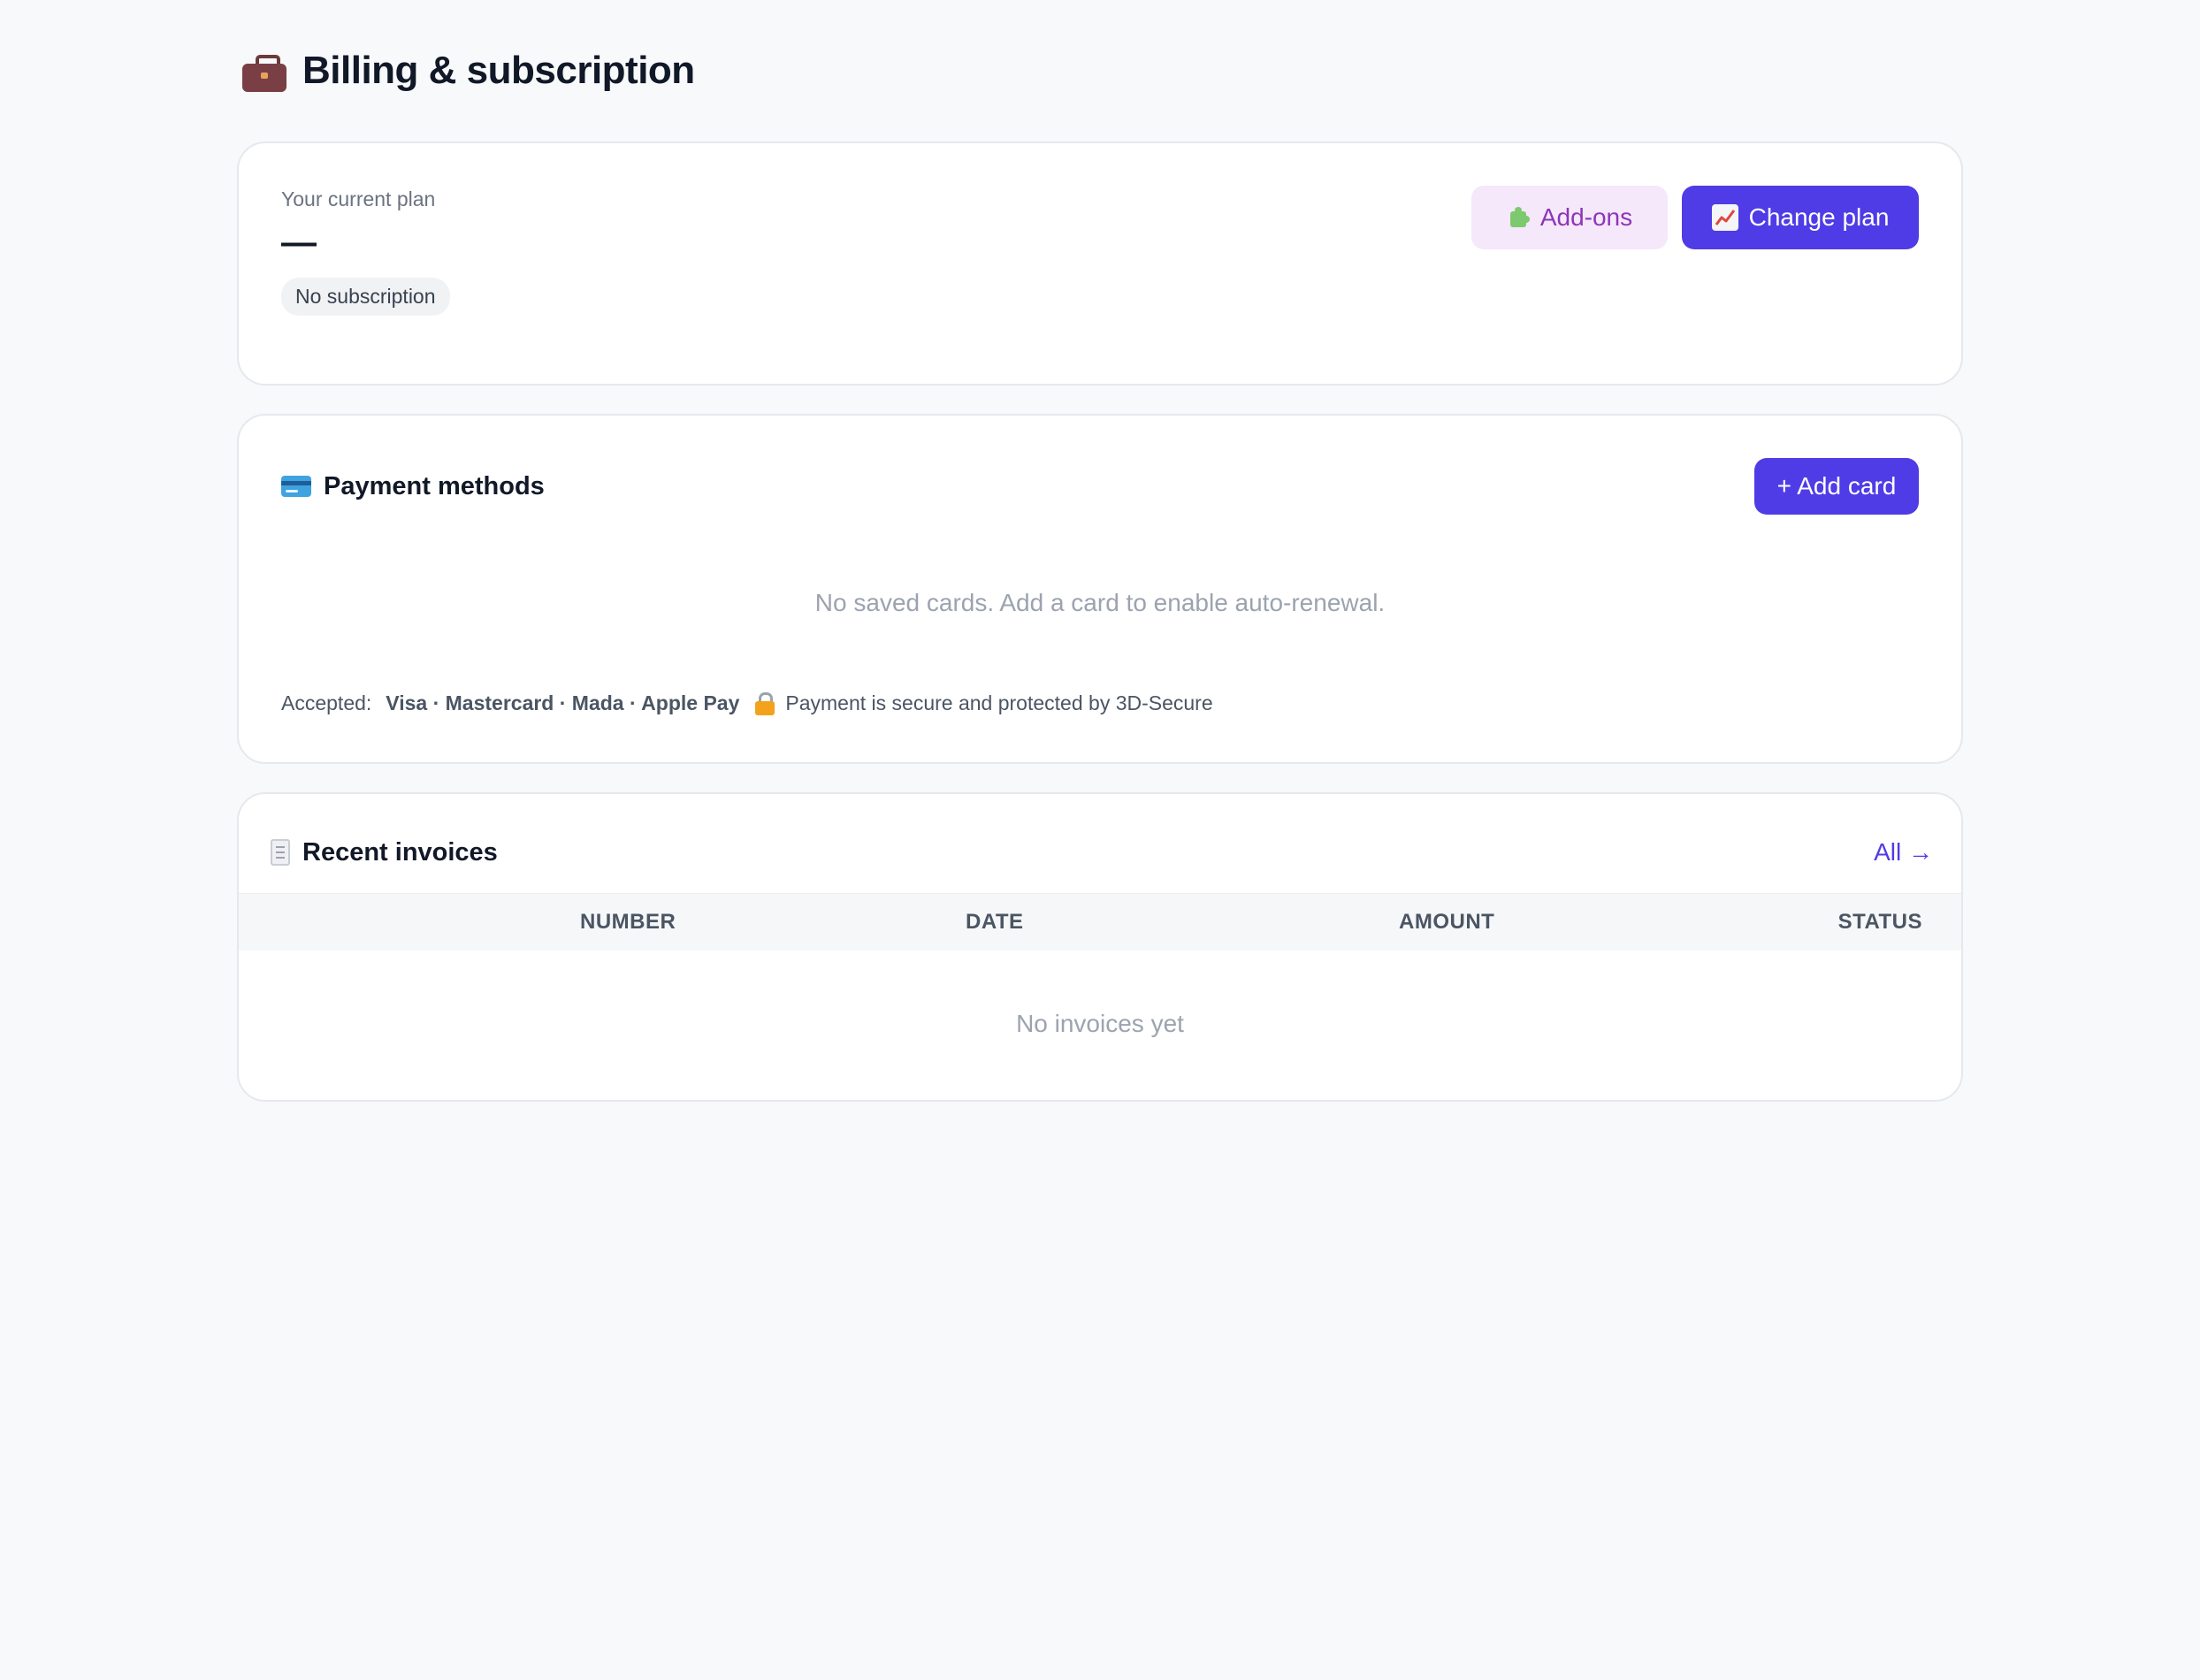 The width and height of the screenshot is (2200, 1680). I want to click on accepted-label: Accepted:, so click(326, 702).